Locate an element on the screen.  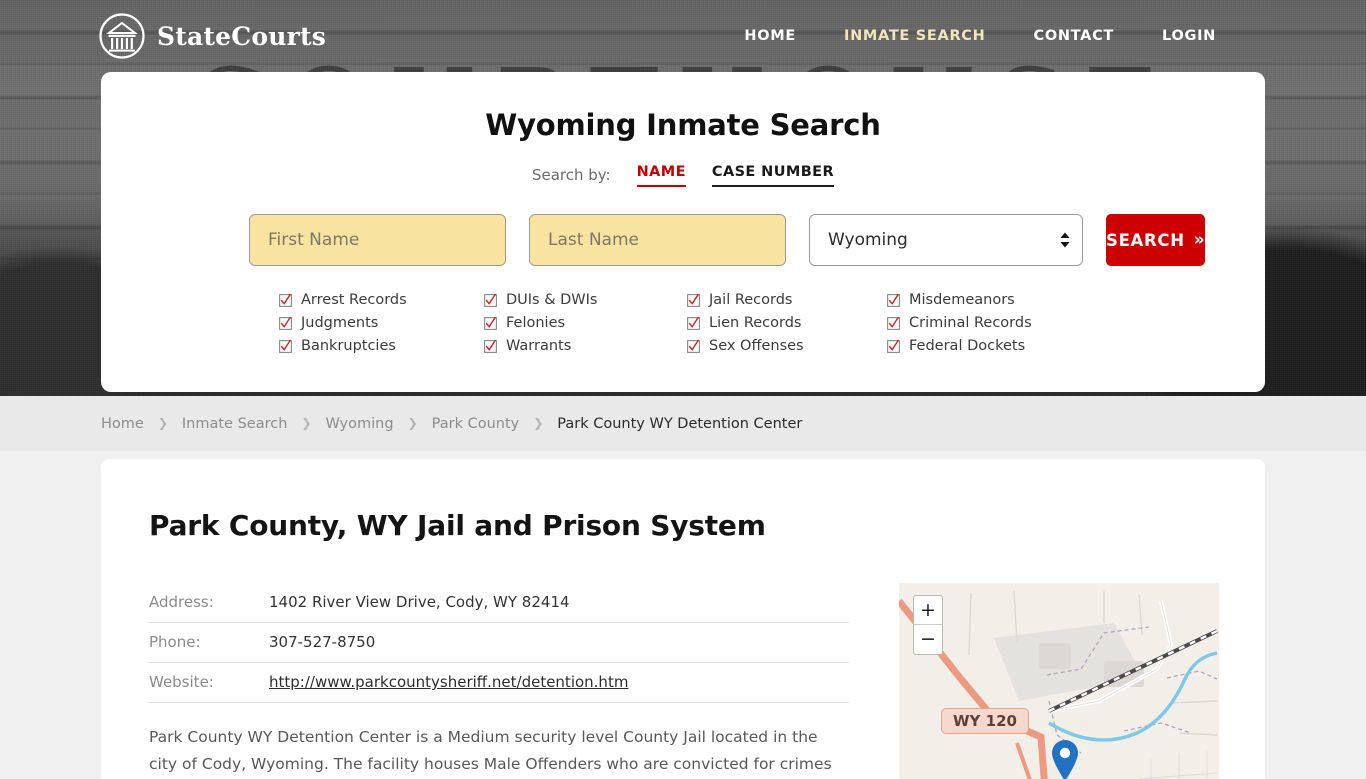
nav-item-contact: CONTACT is located at coordinates (1073, 36).